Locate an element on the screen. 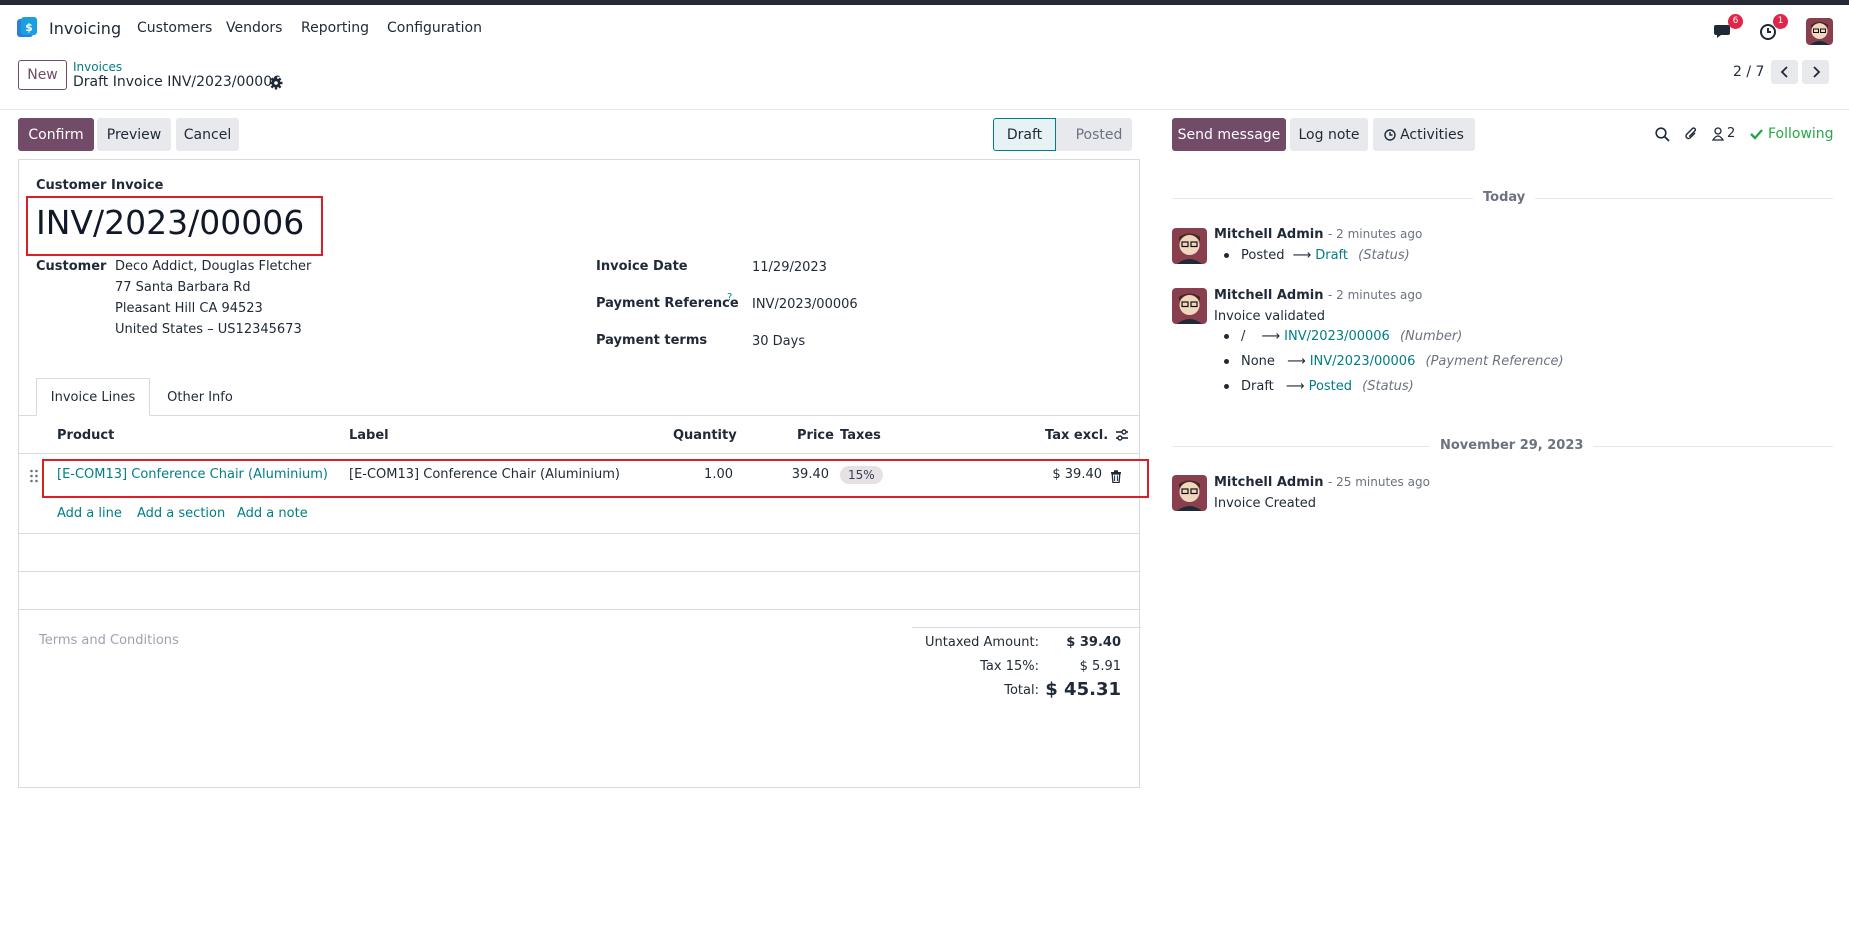 The width and height of the screenshot is (1849, 947). clock-icon is located at coordinates (1390, 134).